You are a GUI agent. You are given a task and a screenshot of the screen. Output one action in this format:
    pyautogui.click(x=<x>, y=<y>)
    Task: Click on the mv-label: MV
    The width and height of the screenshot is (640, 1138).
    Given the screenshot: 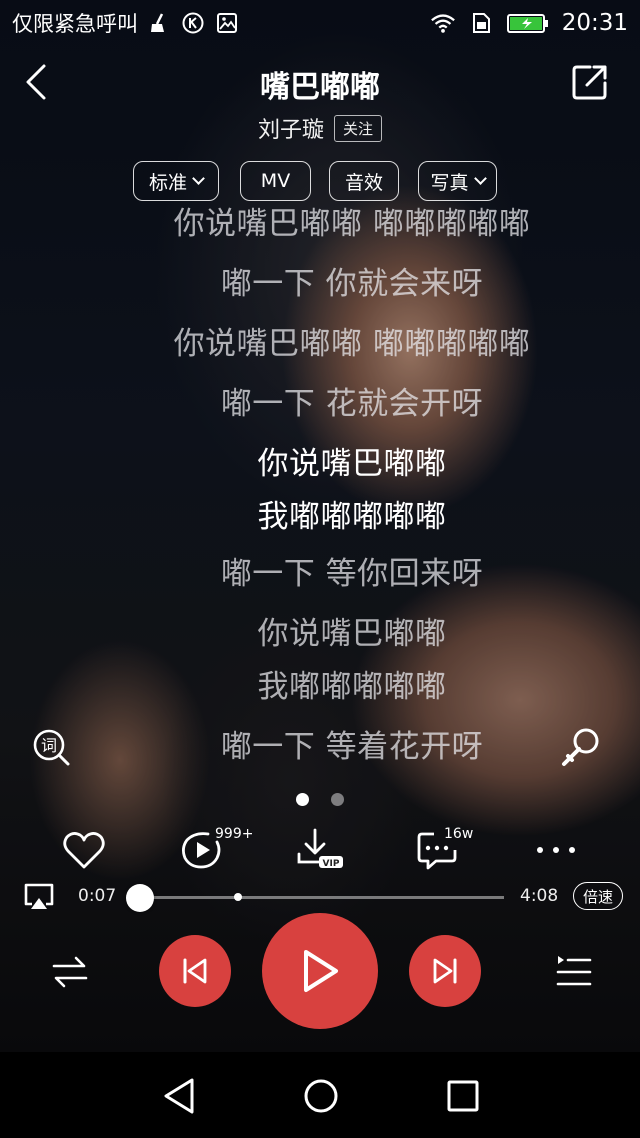 What is the action you would take?
    pyautogui.click(x=275, y=181)
    